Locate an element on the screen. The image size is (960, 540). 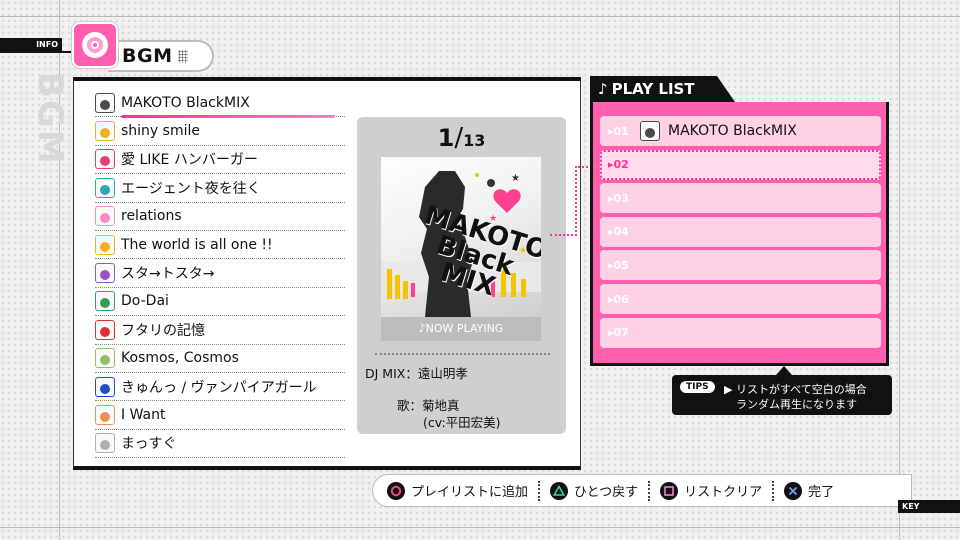
song-title: The world is all one !! is located at coordinates (197, 244).